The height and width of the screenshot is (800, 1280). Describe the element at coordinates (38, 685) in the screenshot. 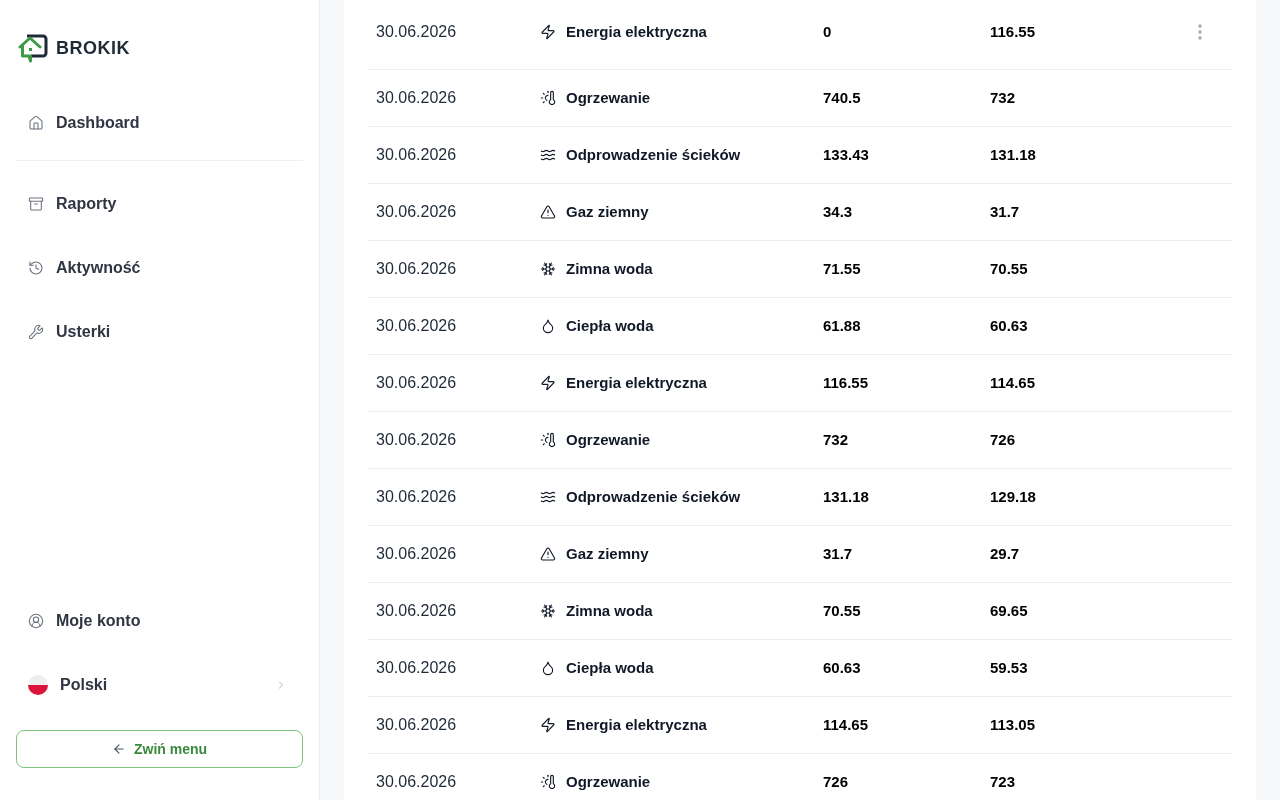

I see `flag-icon` at that location.